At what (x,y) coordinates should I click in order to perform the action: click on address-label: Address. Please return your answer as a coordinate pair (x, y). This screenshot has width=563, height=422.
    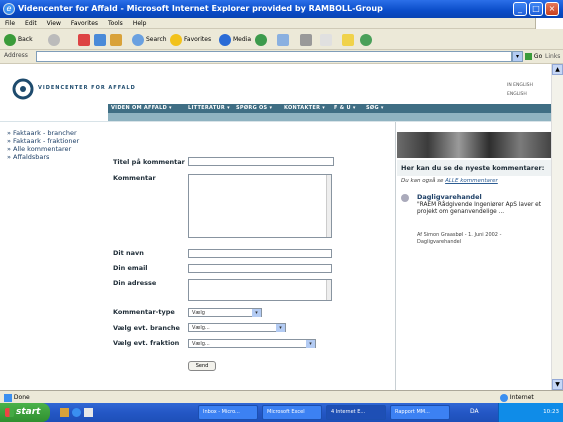
    Looking at the image, I should click on (16, 55).